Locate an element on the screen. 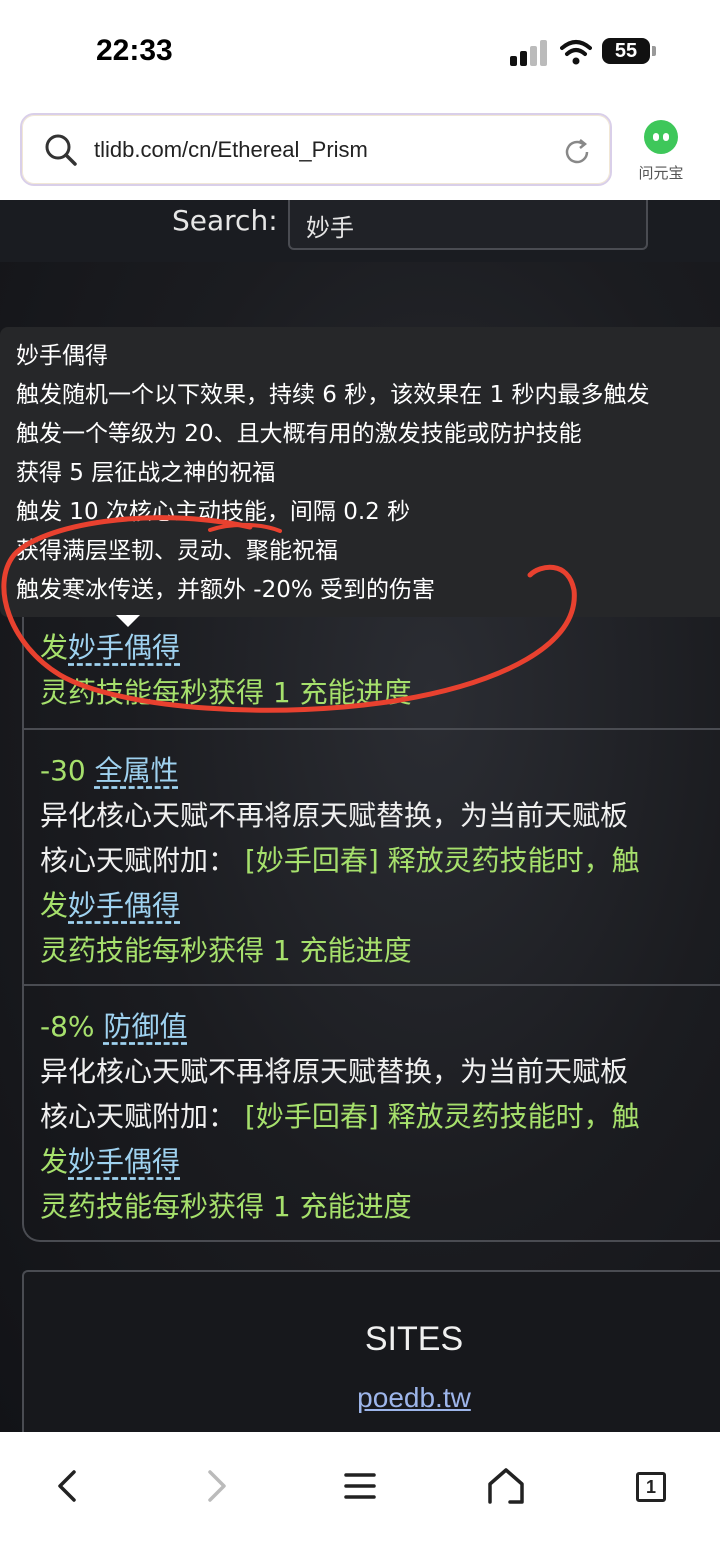  tabs-button: 1 is located at coordinates (650, 1486).